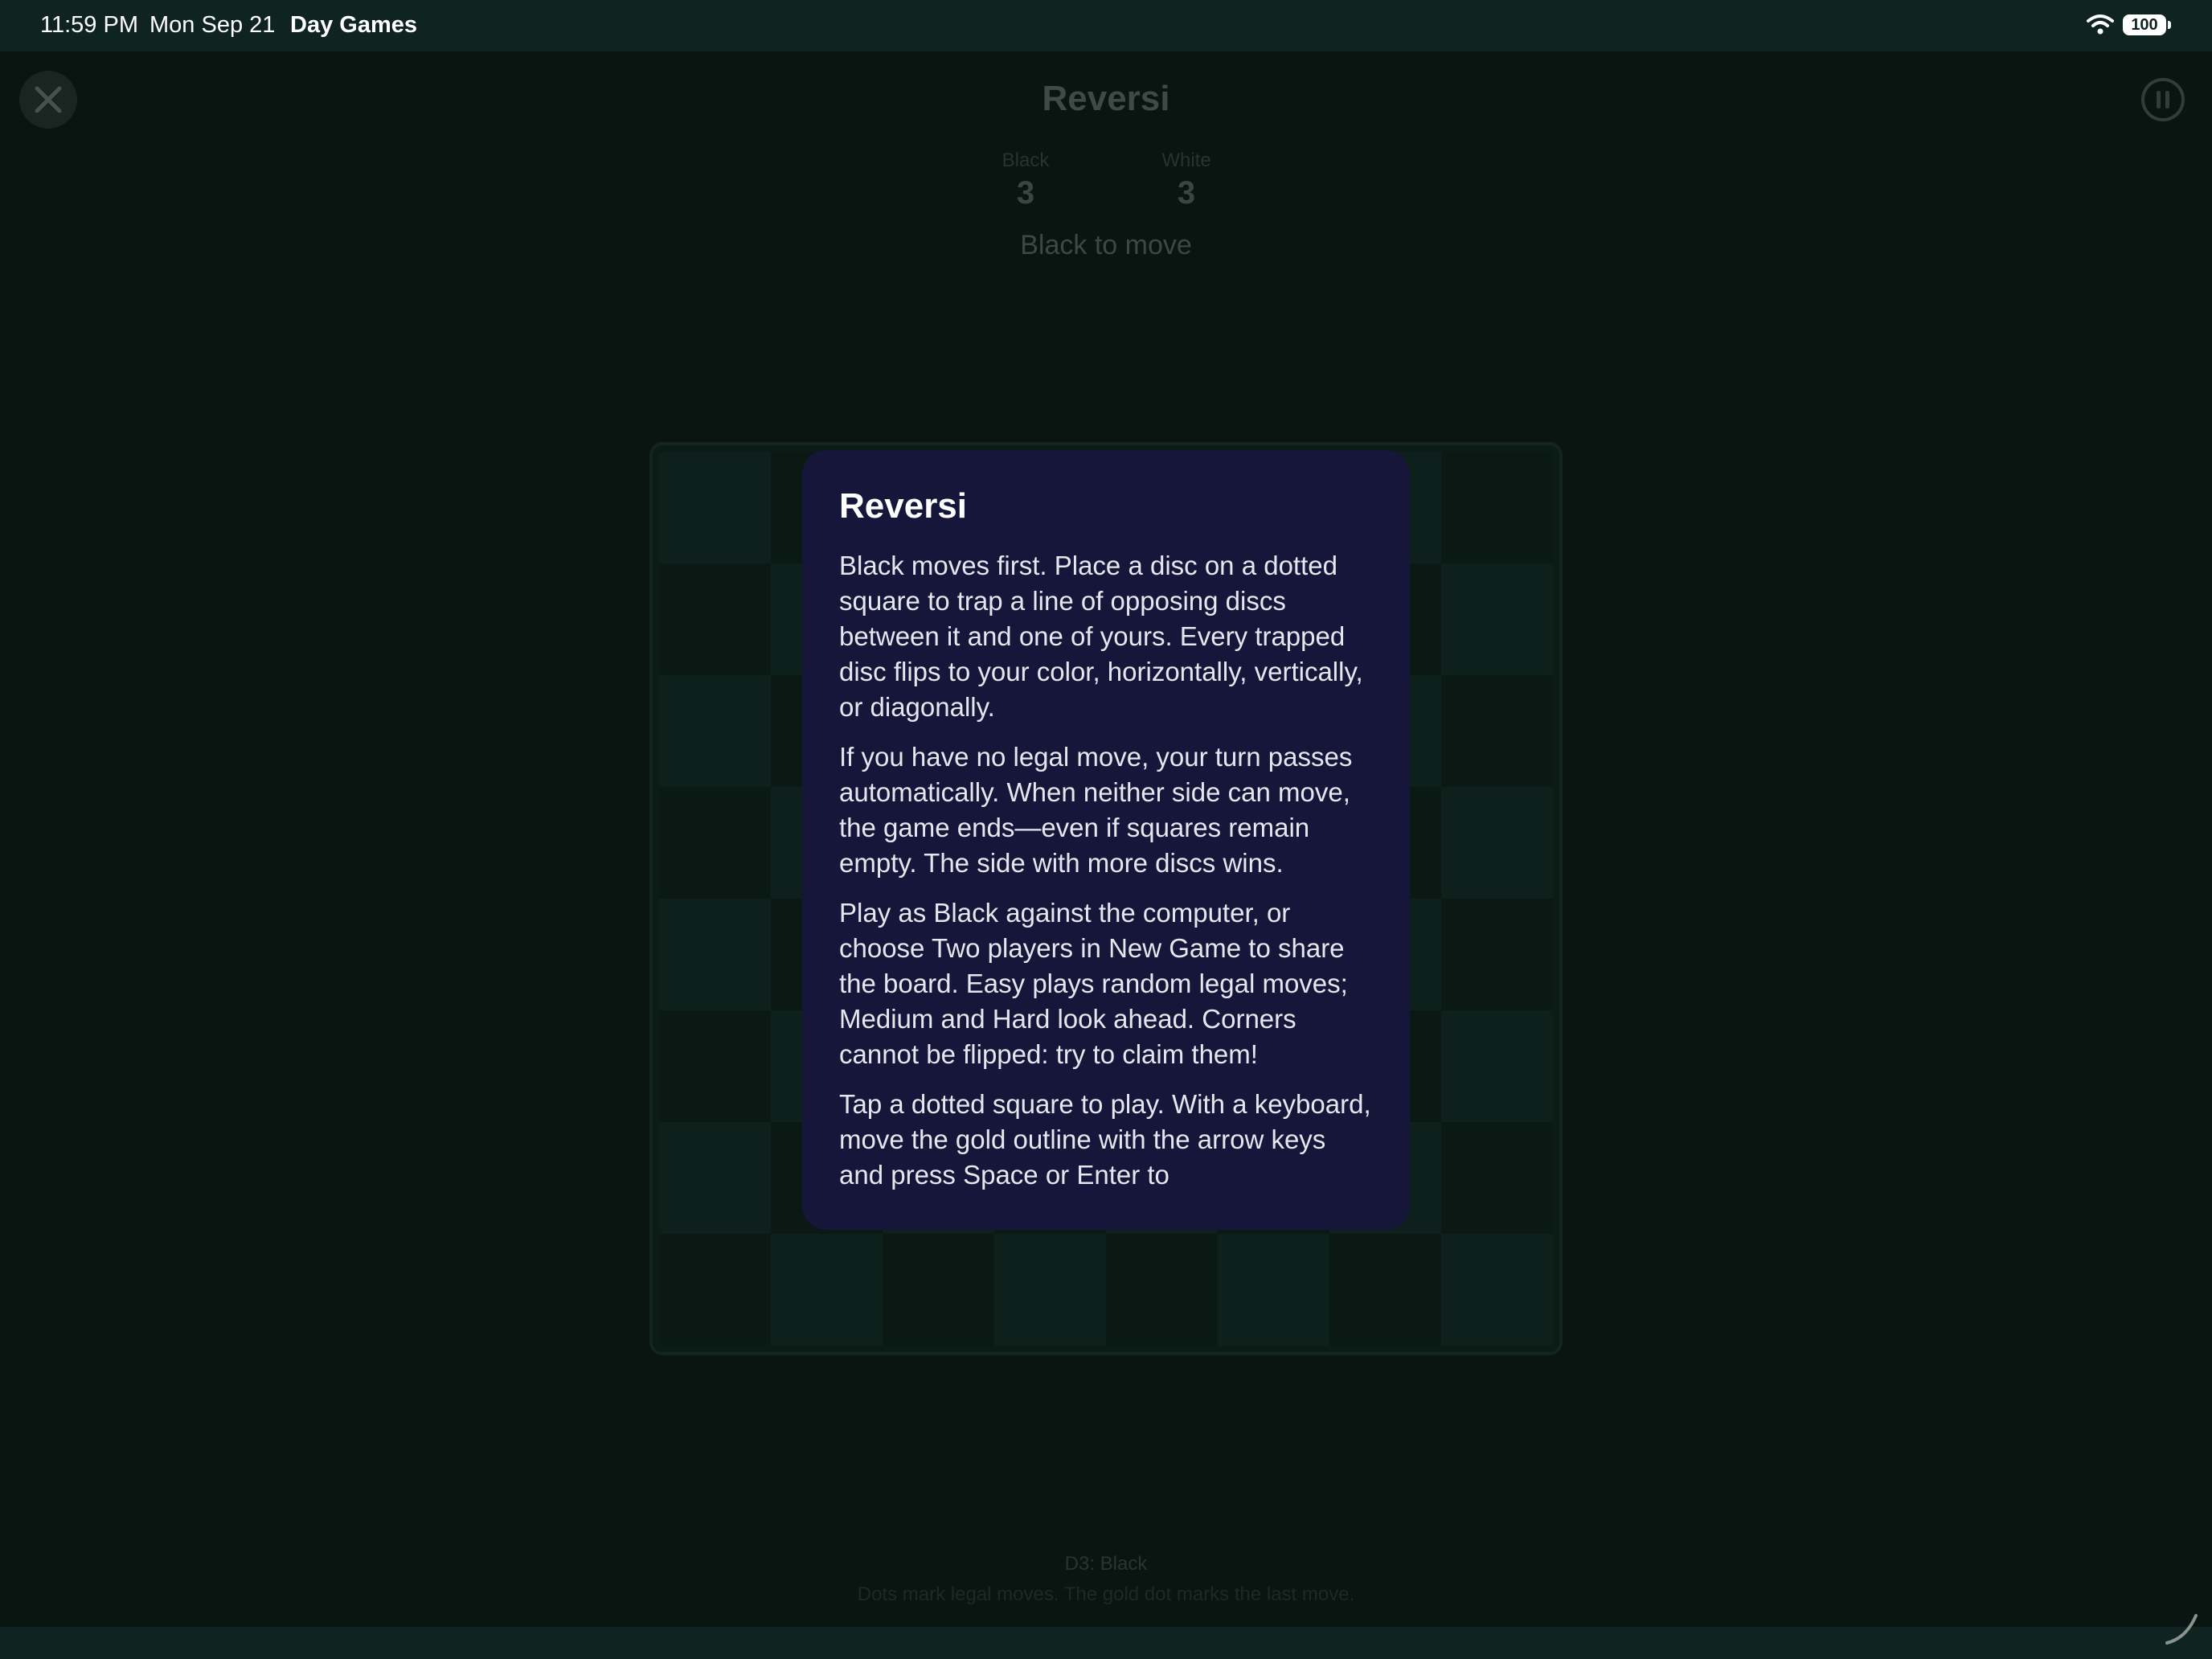 Image resolution: width=2212 pixels, height=1659 pixels. Describe the element at coordinates (353, 25) in the screenshot. I see `status-app-name: Day Games` at that location.